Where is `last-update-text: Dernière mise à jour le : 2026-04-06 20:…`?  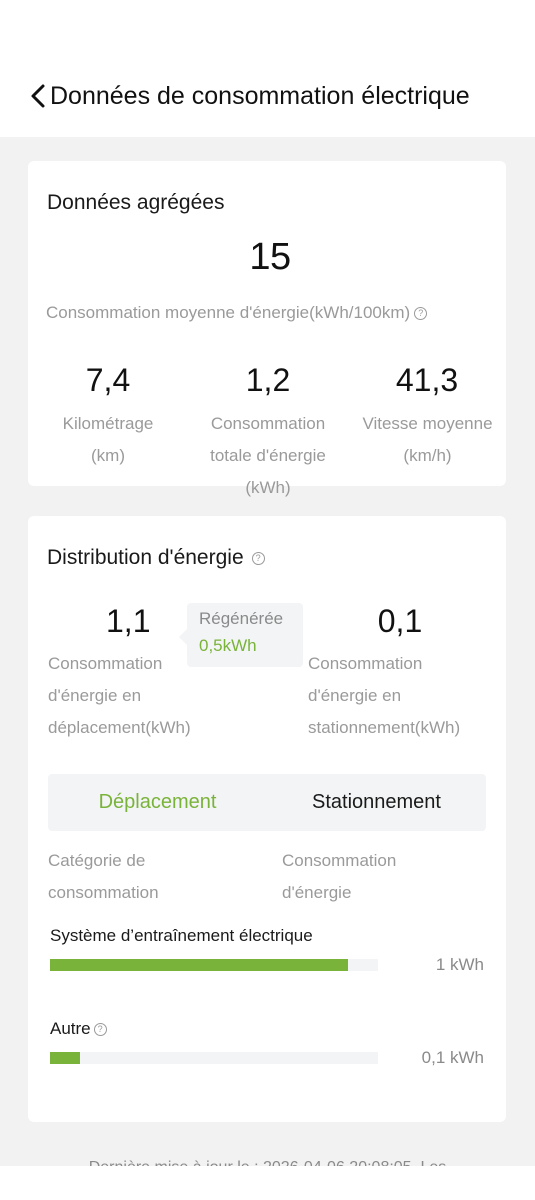 last-update-text: Dernière mise à jour le : 2026-04-06 20:… is located at coordinates (267, 1160).